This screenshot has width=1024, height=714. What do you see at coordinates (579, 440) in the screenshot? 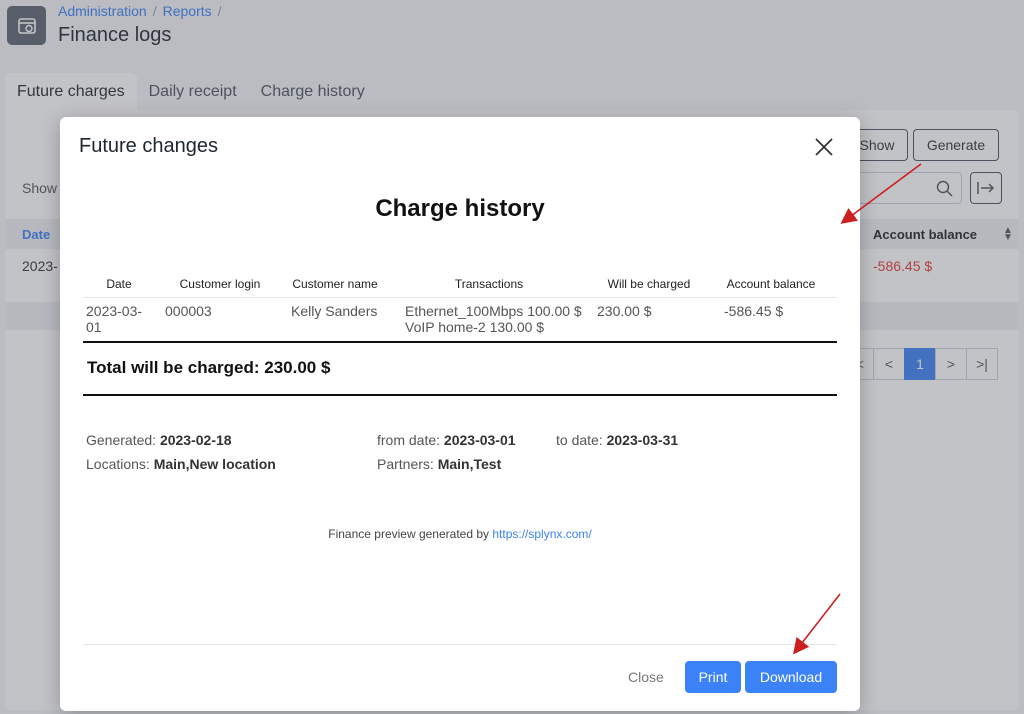
I see `to-date-label: to date:` at bounding box center [579, 440].